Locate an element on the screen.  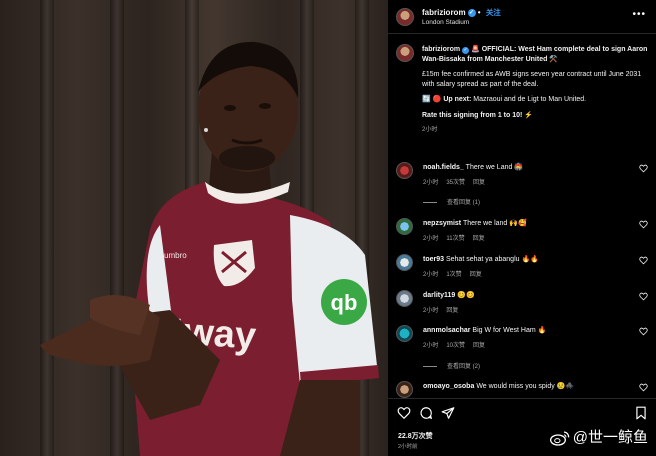
comment-username: toer93 is located at coordinates (433, 259).